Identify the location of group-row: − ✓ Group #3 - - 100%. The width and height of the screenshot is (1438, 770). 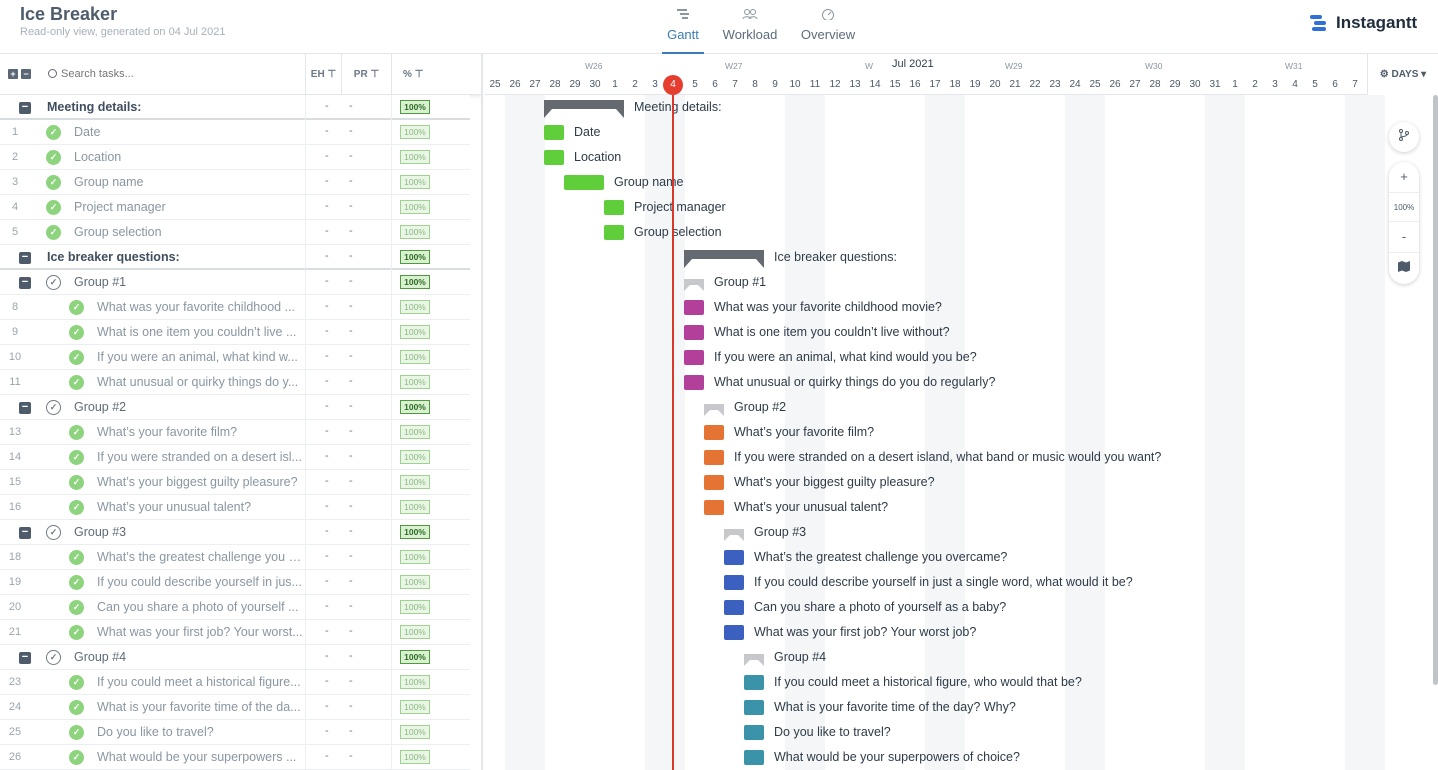
(235, 532).